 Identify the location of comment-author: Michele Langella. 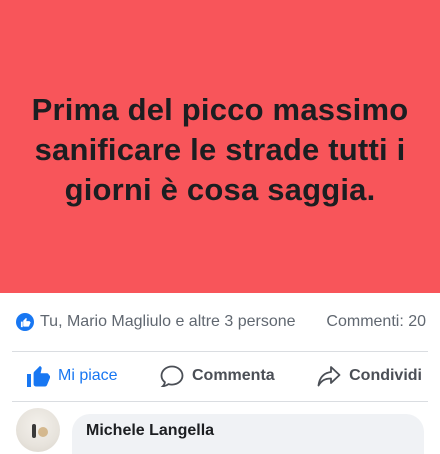
(248, 431).